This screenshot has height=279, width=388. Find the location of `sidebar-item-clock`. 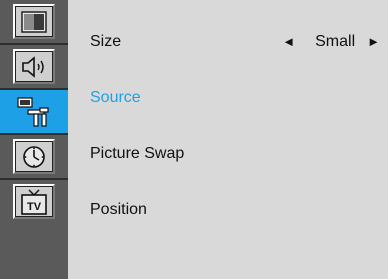

sidebar-item-clock is located at coordinates (34, 156).